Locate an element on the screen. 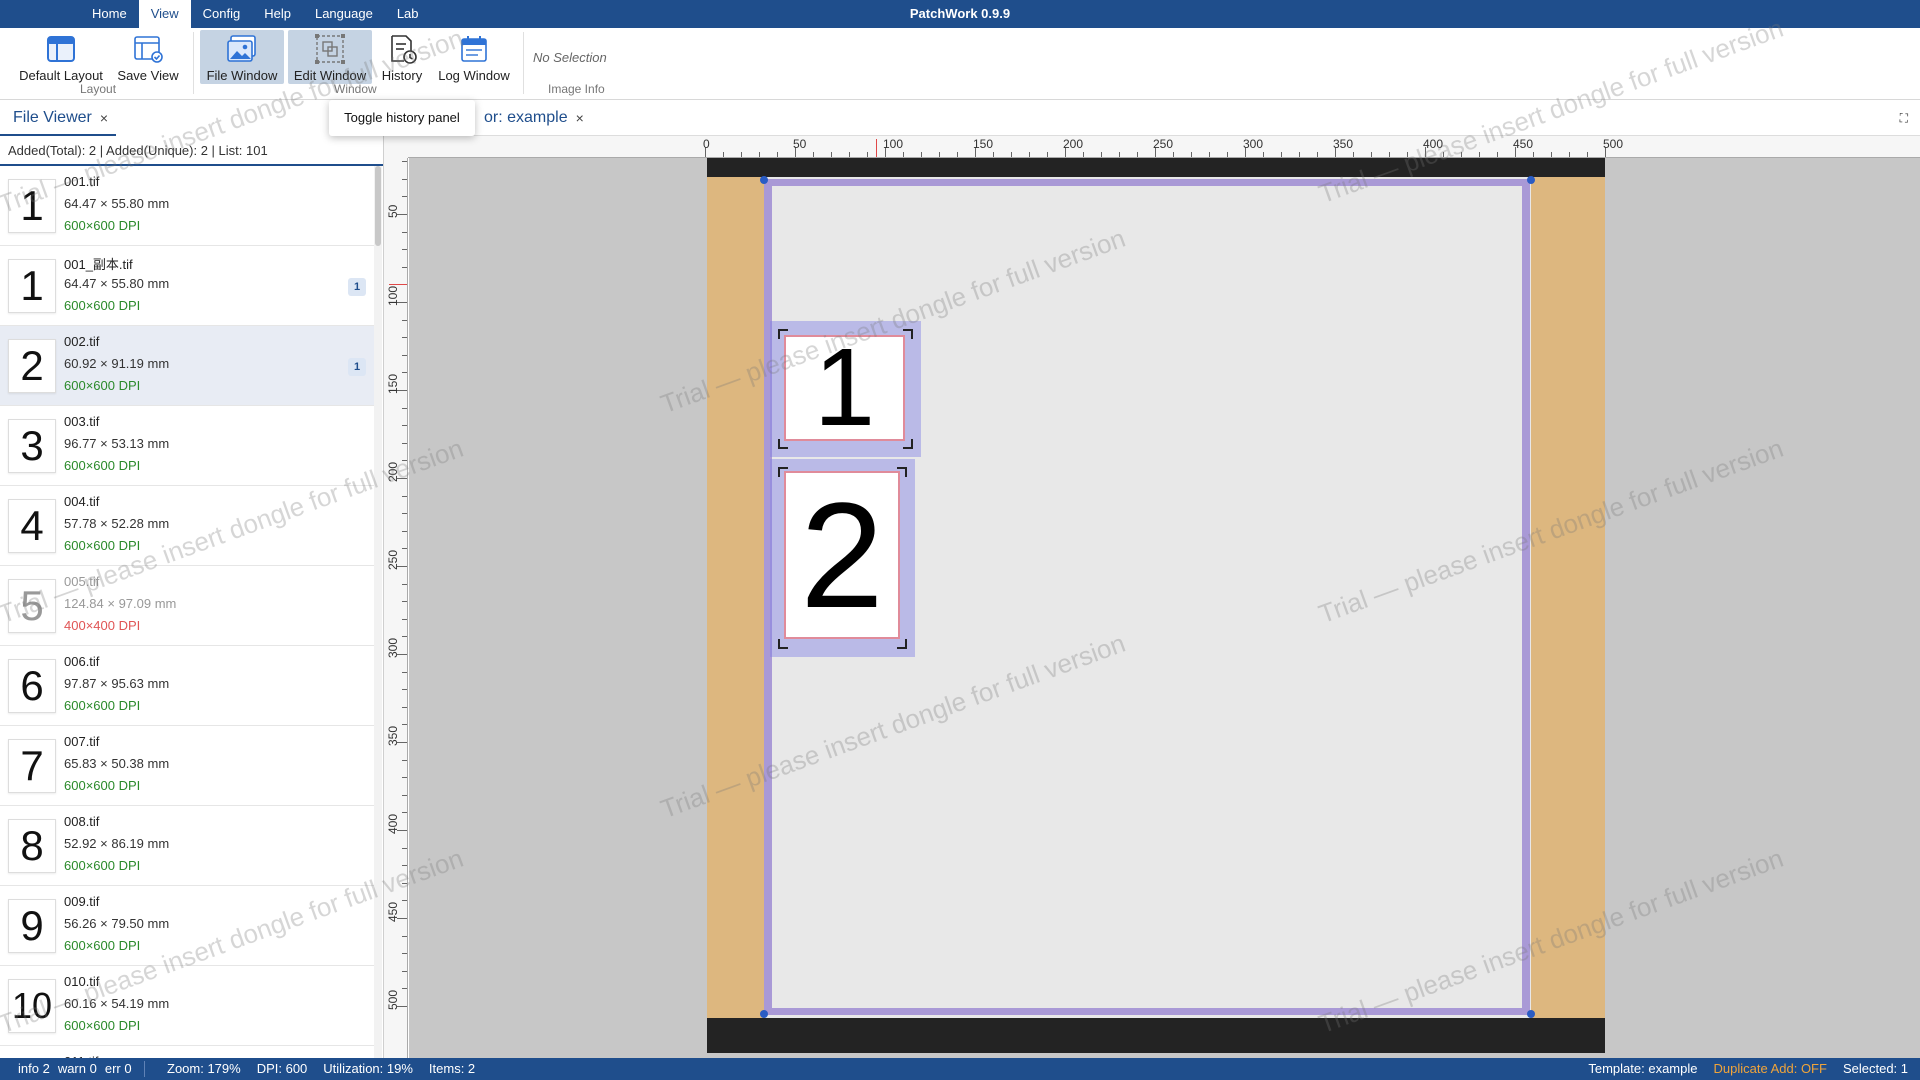  log-window-button: Log Window is located at coordinates (474, 57).